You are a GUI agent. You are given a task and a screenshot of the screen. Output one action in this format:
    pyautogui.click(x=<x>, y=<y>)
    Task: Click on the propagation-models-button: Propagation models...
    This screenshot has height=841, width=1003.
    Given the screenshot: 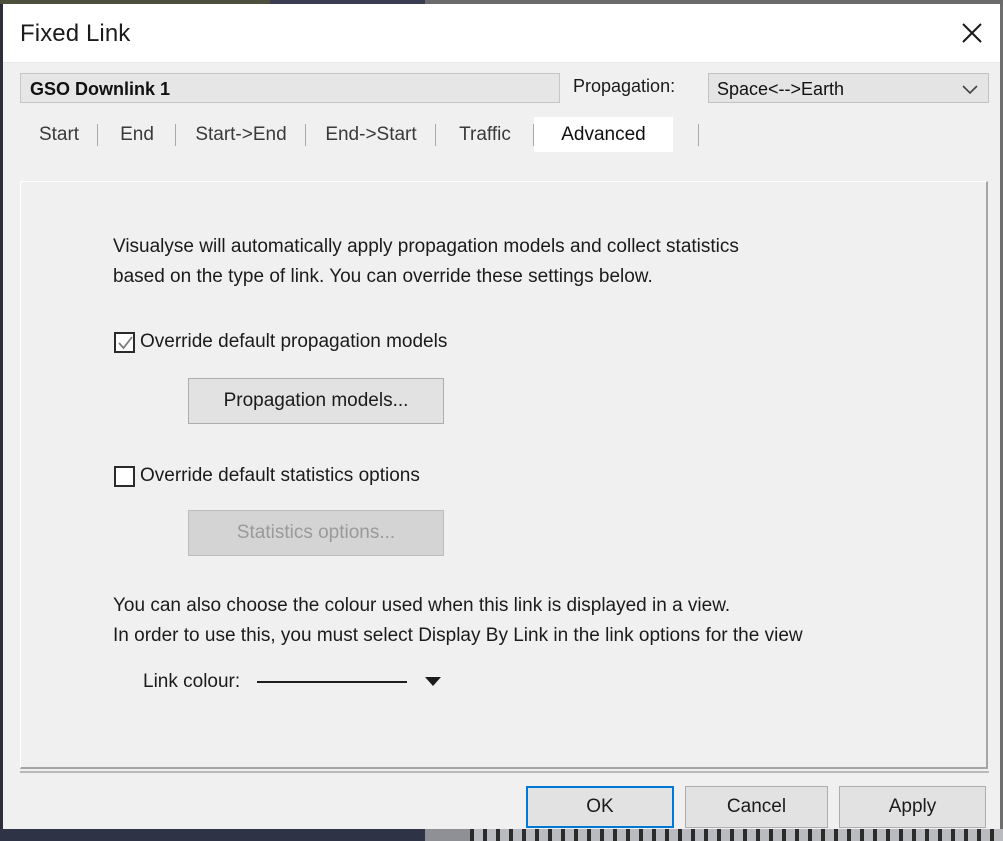 What is the action you would take?
    pyautogui.click(x=316, y=401)
    